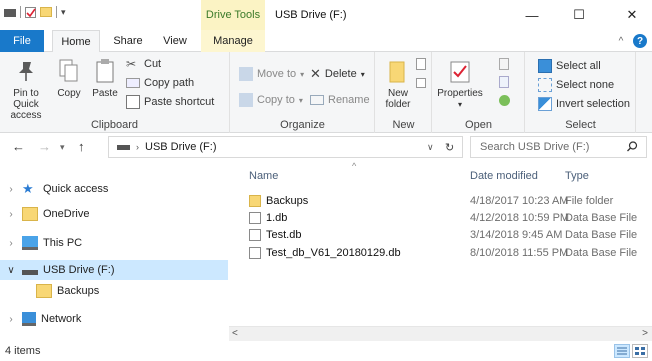  What do you see at coordinates (640, 41) in the screenshot?
I see `help-button: ?` at bounding box center [640, 41].